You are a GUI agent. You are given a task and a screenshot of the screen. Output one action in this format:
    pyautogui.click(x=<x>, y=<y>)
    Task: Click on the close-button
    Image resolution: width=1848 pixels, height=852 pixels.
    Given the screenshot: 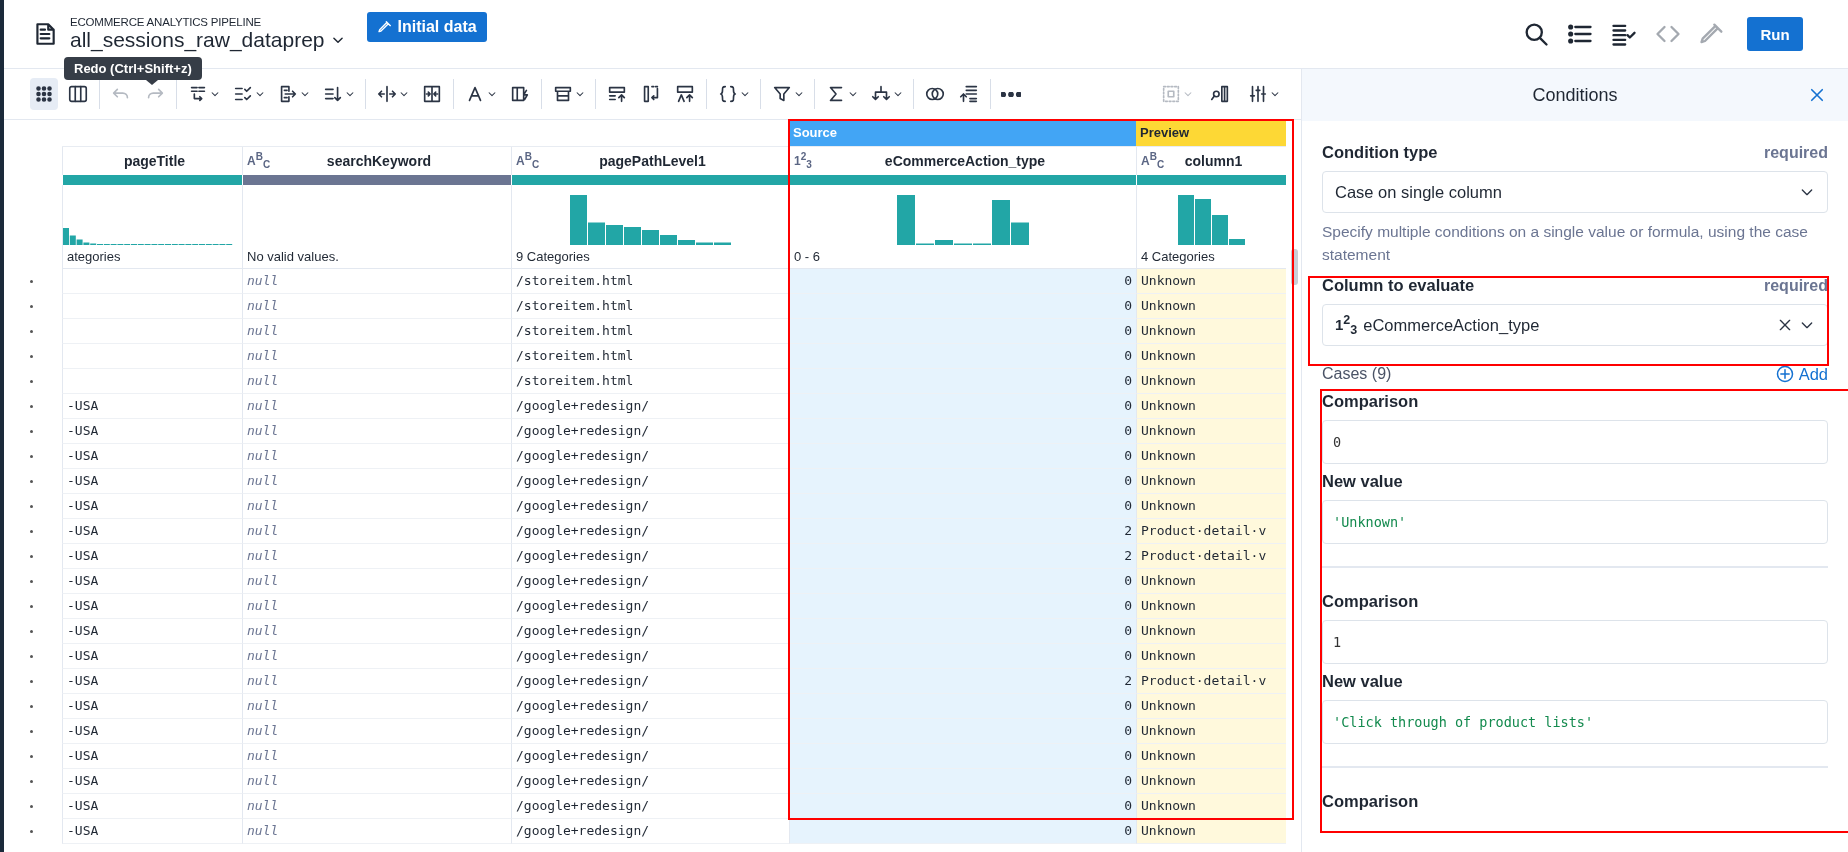 What is the action you would take?
    pyautogui.click(x=1817, y=95)
    